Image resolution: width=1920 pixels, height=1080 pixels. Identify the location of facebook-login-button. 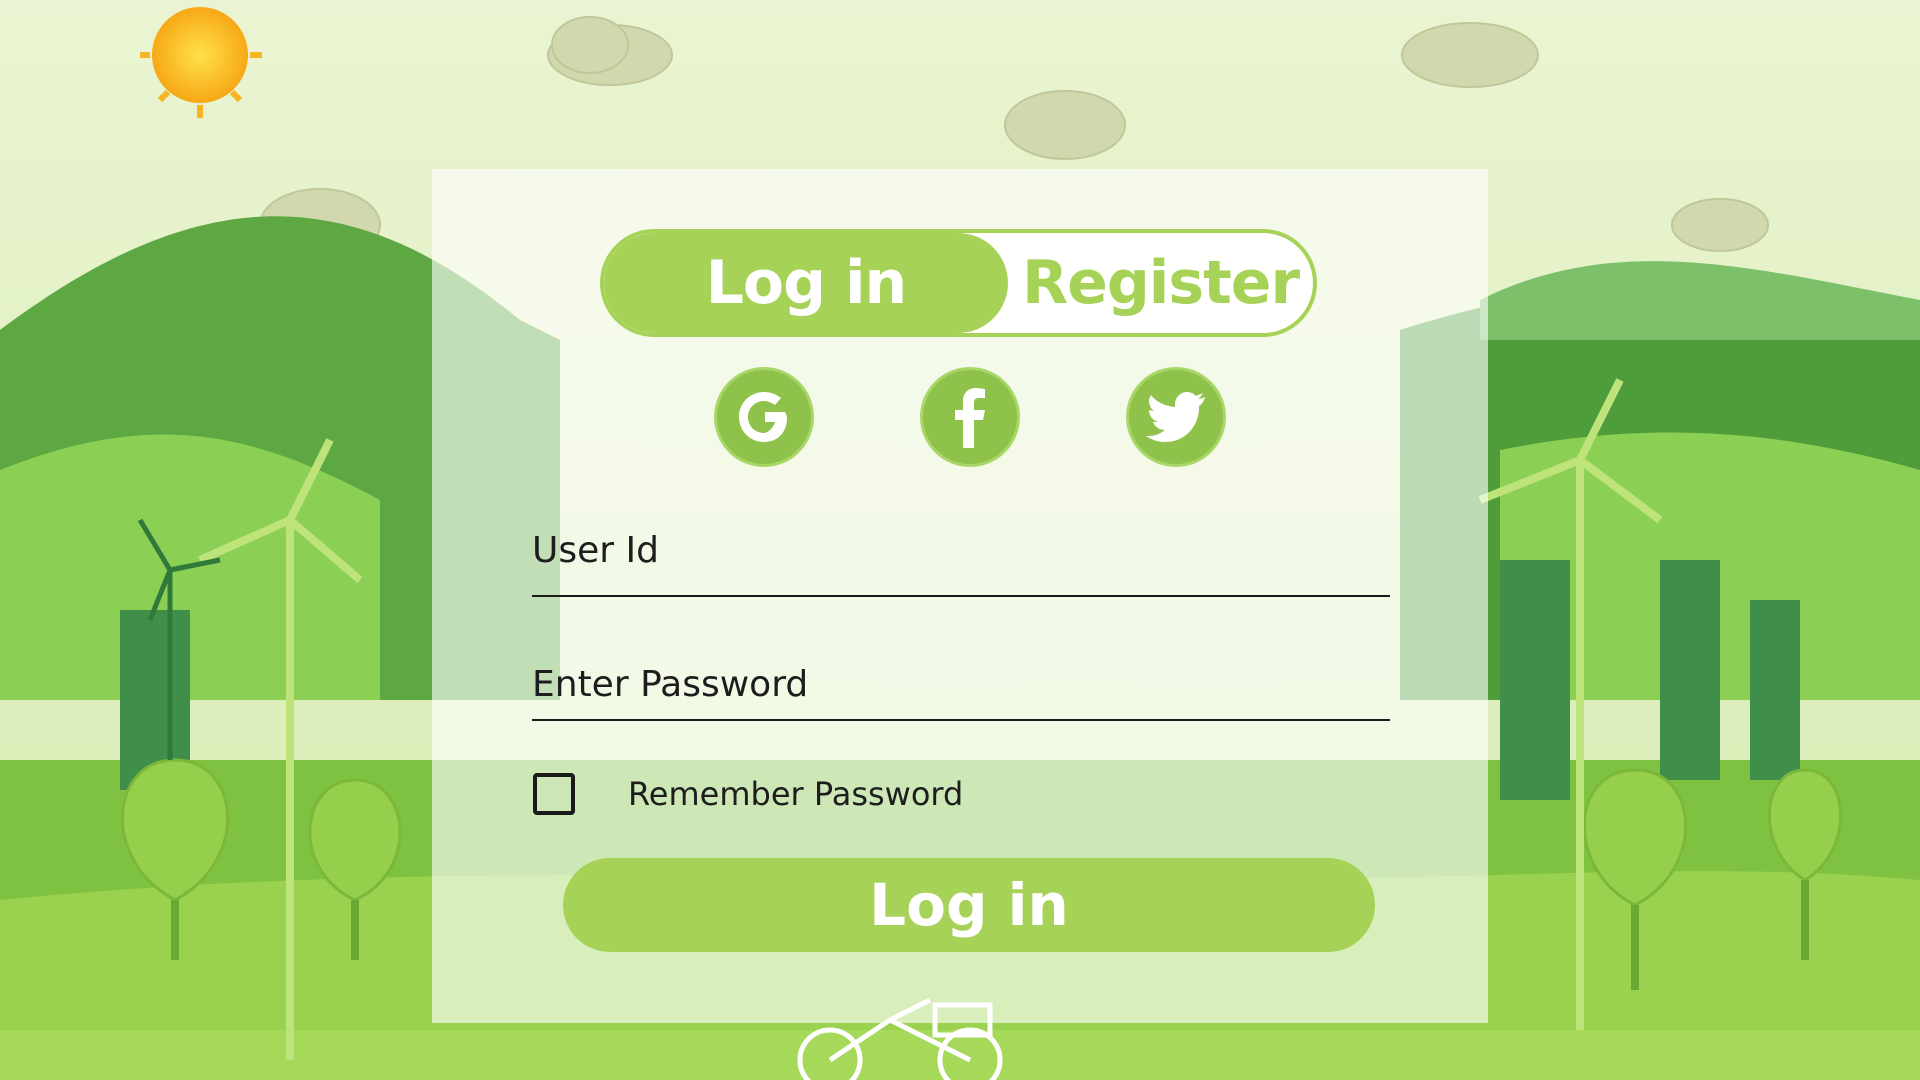
(970, 417).